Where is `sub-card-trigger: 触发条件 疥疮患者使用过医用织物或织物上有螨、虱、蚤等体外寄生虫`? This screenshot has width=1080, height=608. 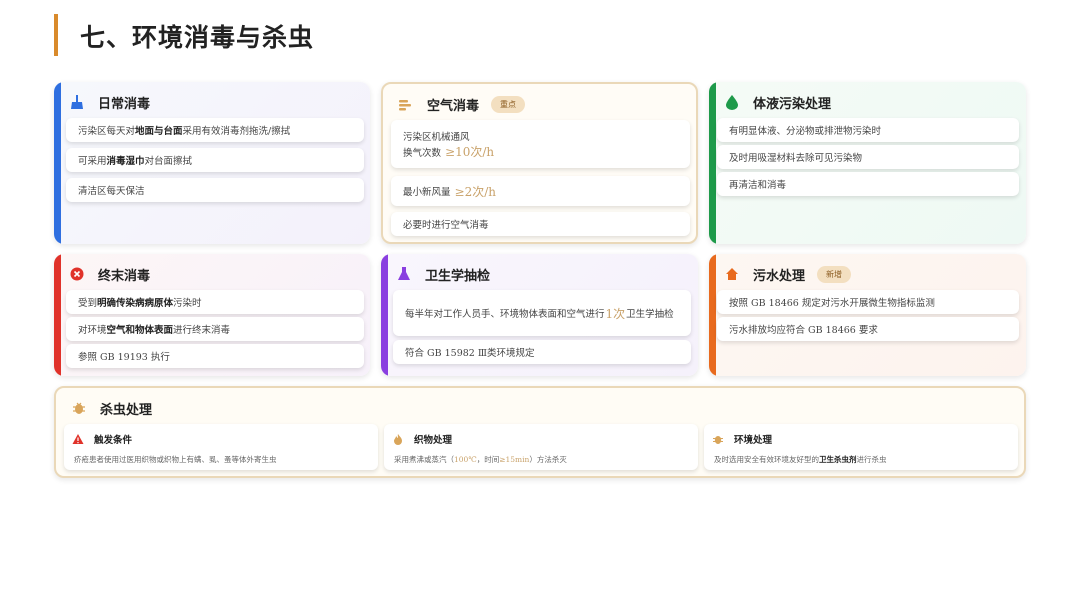
sub-card-trigger: 触发条件 疥疮患者使用过医用织物或织物上有螨、虱、蚤等体外寄生虫 is located at coordinates (221, 447).